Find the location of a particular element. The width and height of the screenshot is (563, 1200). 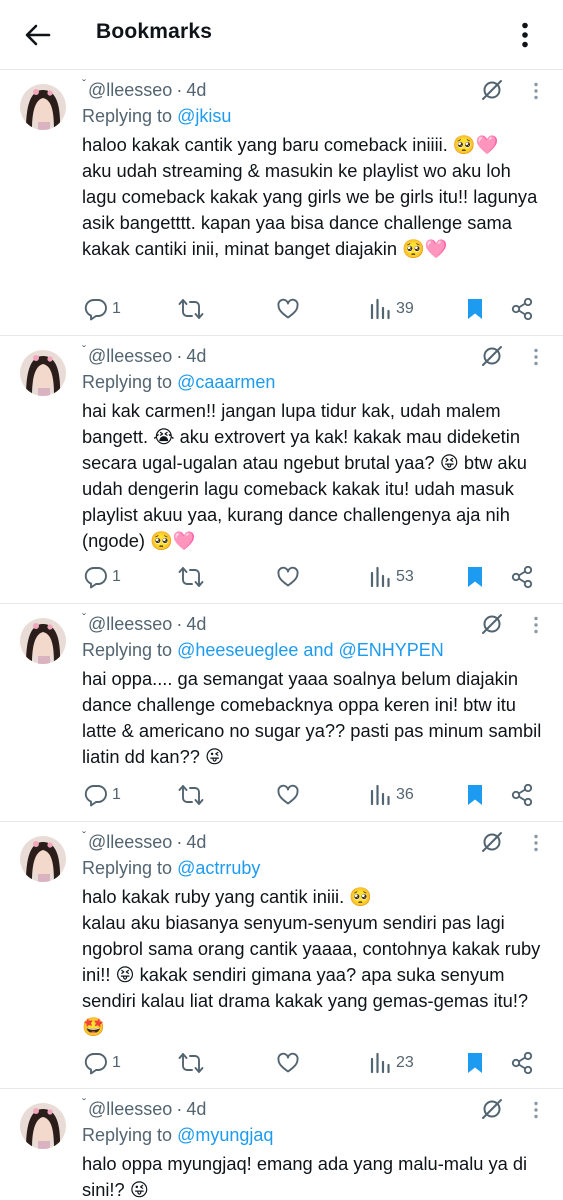

reply-count: 1 is located at coordinates (116, 1062).